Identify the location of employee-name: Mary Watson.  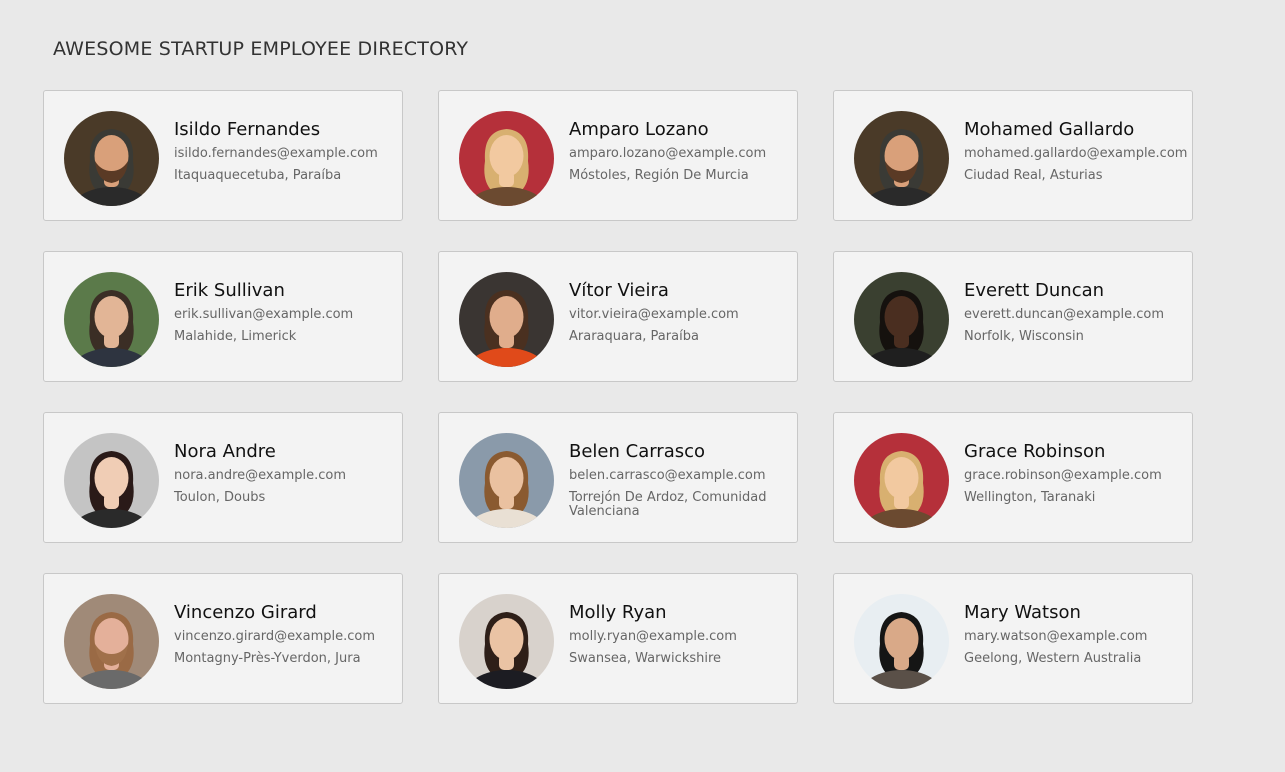
(1022, 612).